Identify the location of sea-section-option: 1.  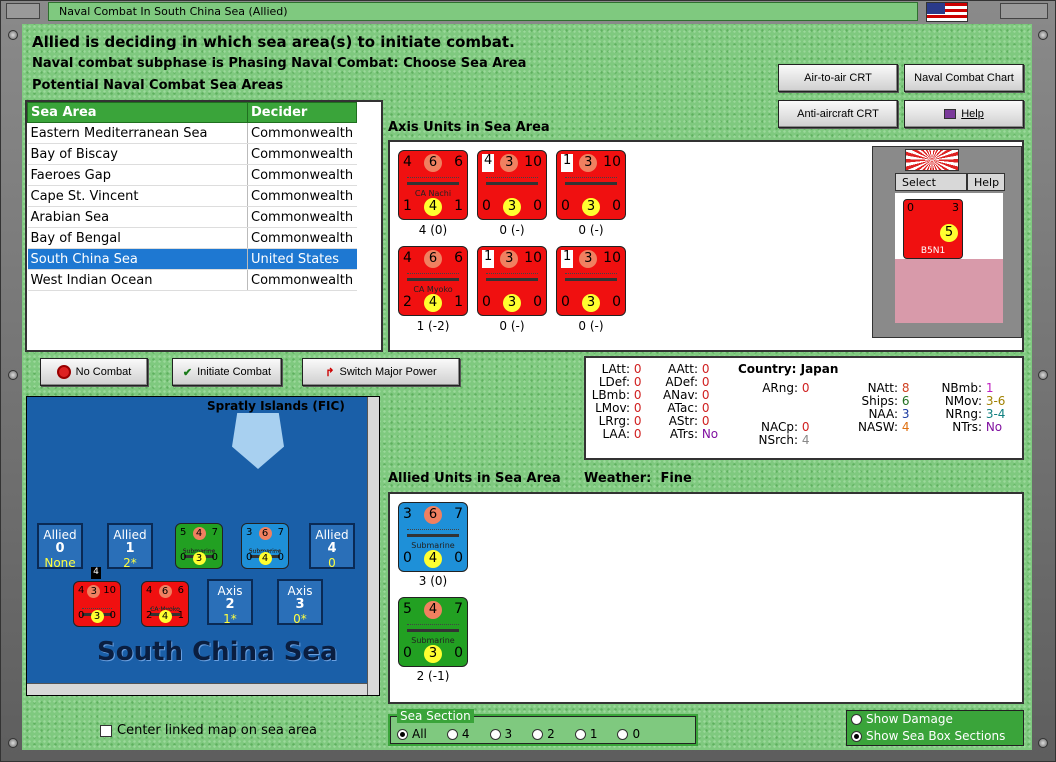
(585, 734).